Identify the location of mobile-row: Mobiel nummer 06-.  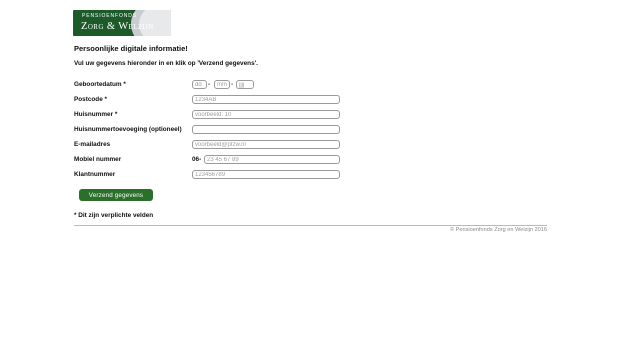
(224, 160).